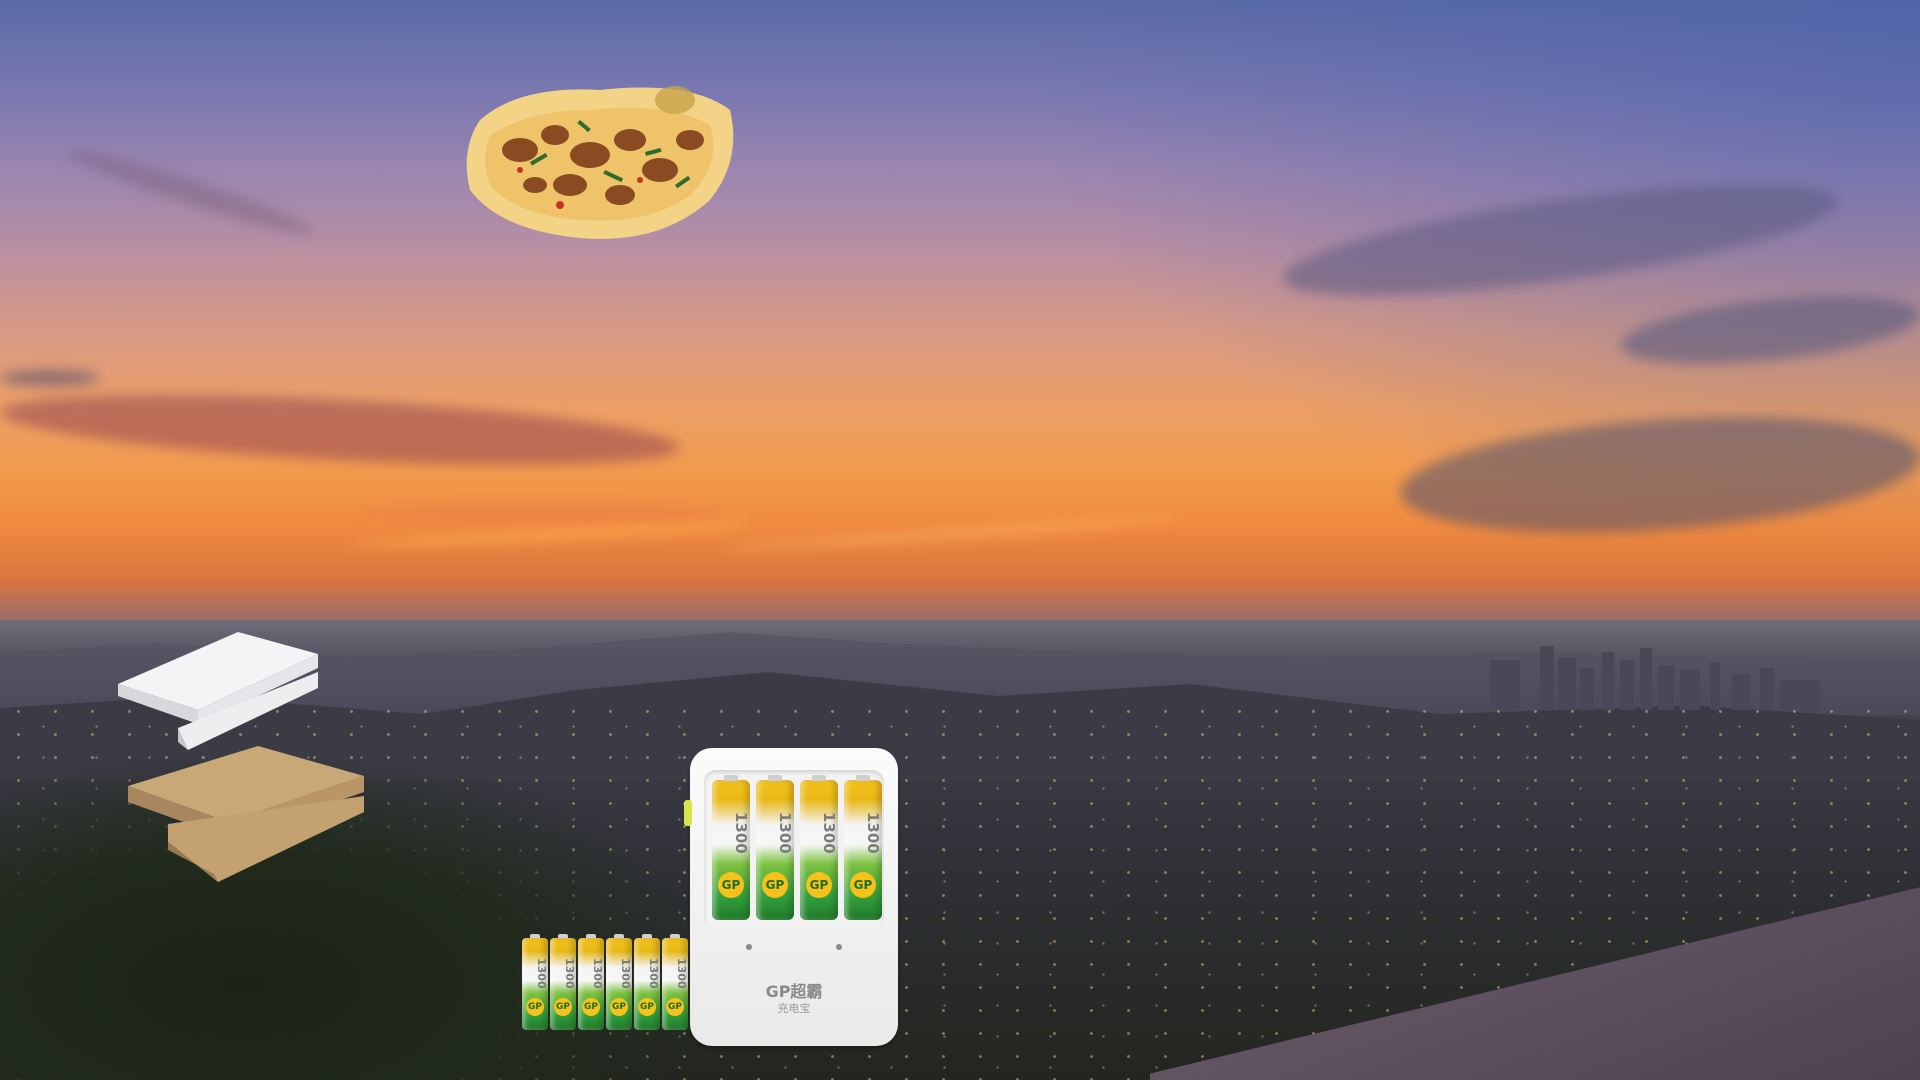 The height and width of the screenshot is (1080, 1920). I want to click on charger-side-tab, so click(688, 813).